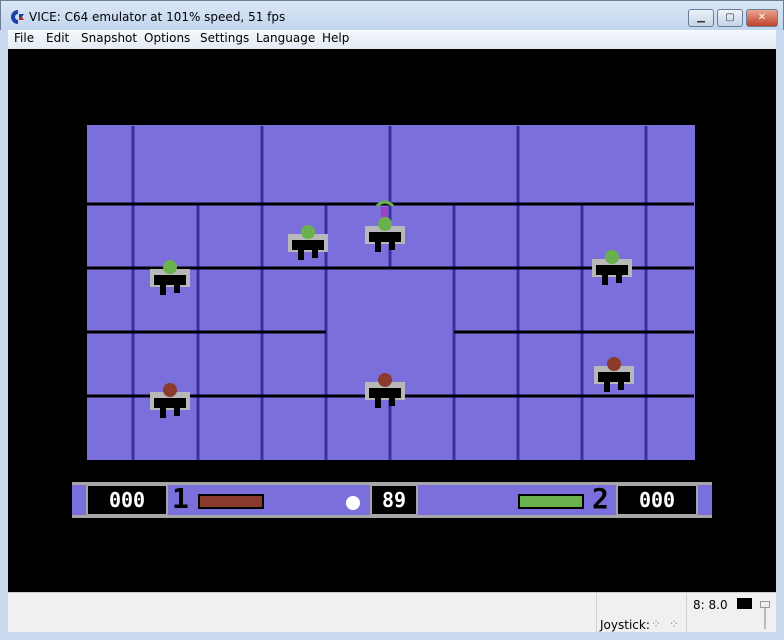 This screenshot has height=640, width=784. What do you see at coordinates (730, 18) in the screenshot?
I see `maximize-button: ▢` at bounding box center [730, 18].